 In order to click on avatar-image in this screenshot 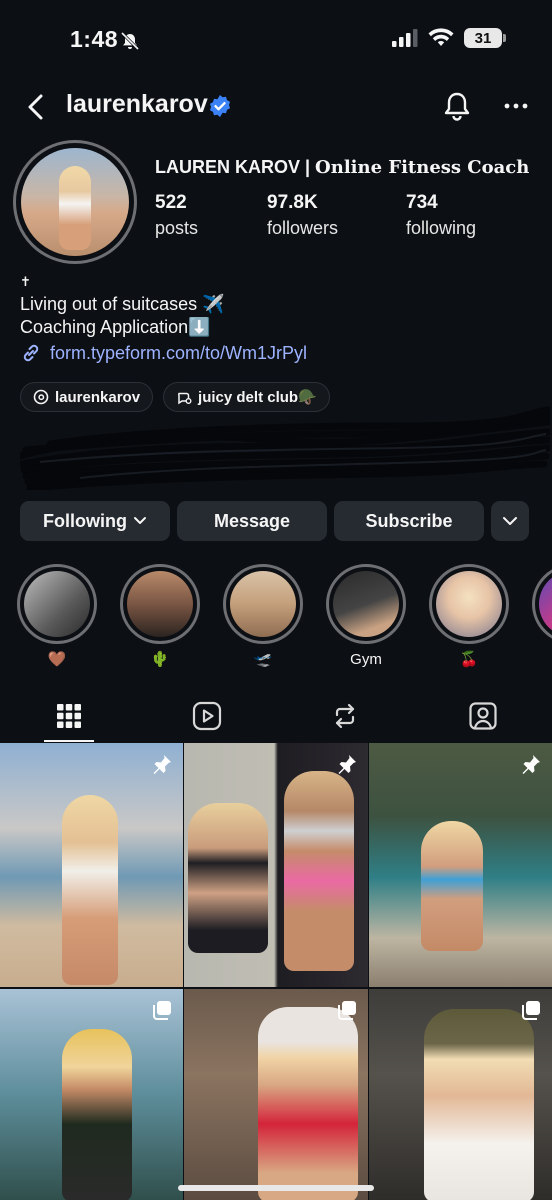, I will do `click(75, 202)`.